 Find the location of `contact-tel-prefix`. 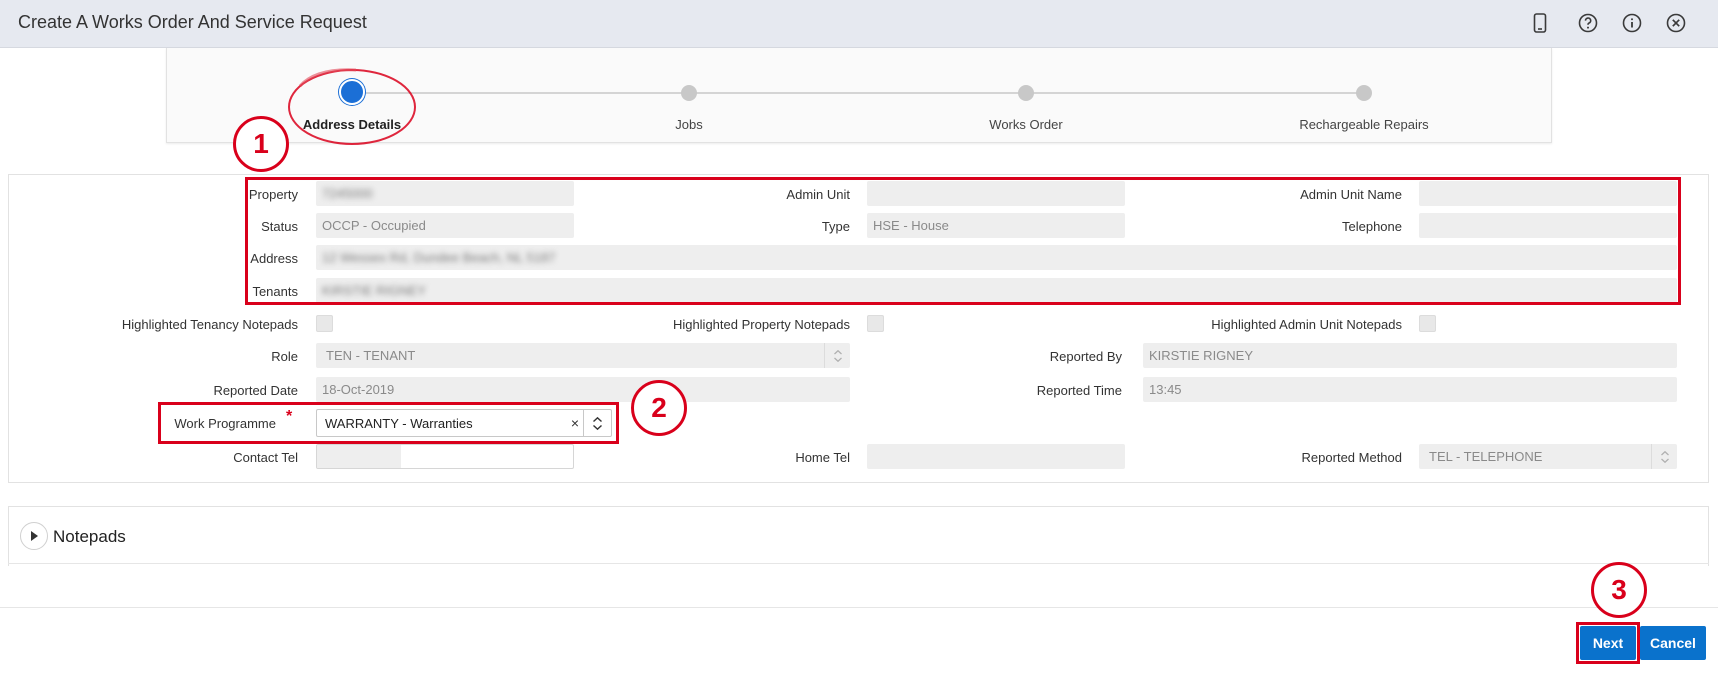

contact-tel-prefix is located at coordinates (359, 456).